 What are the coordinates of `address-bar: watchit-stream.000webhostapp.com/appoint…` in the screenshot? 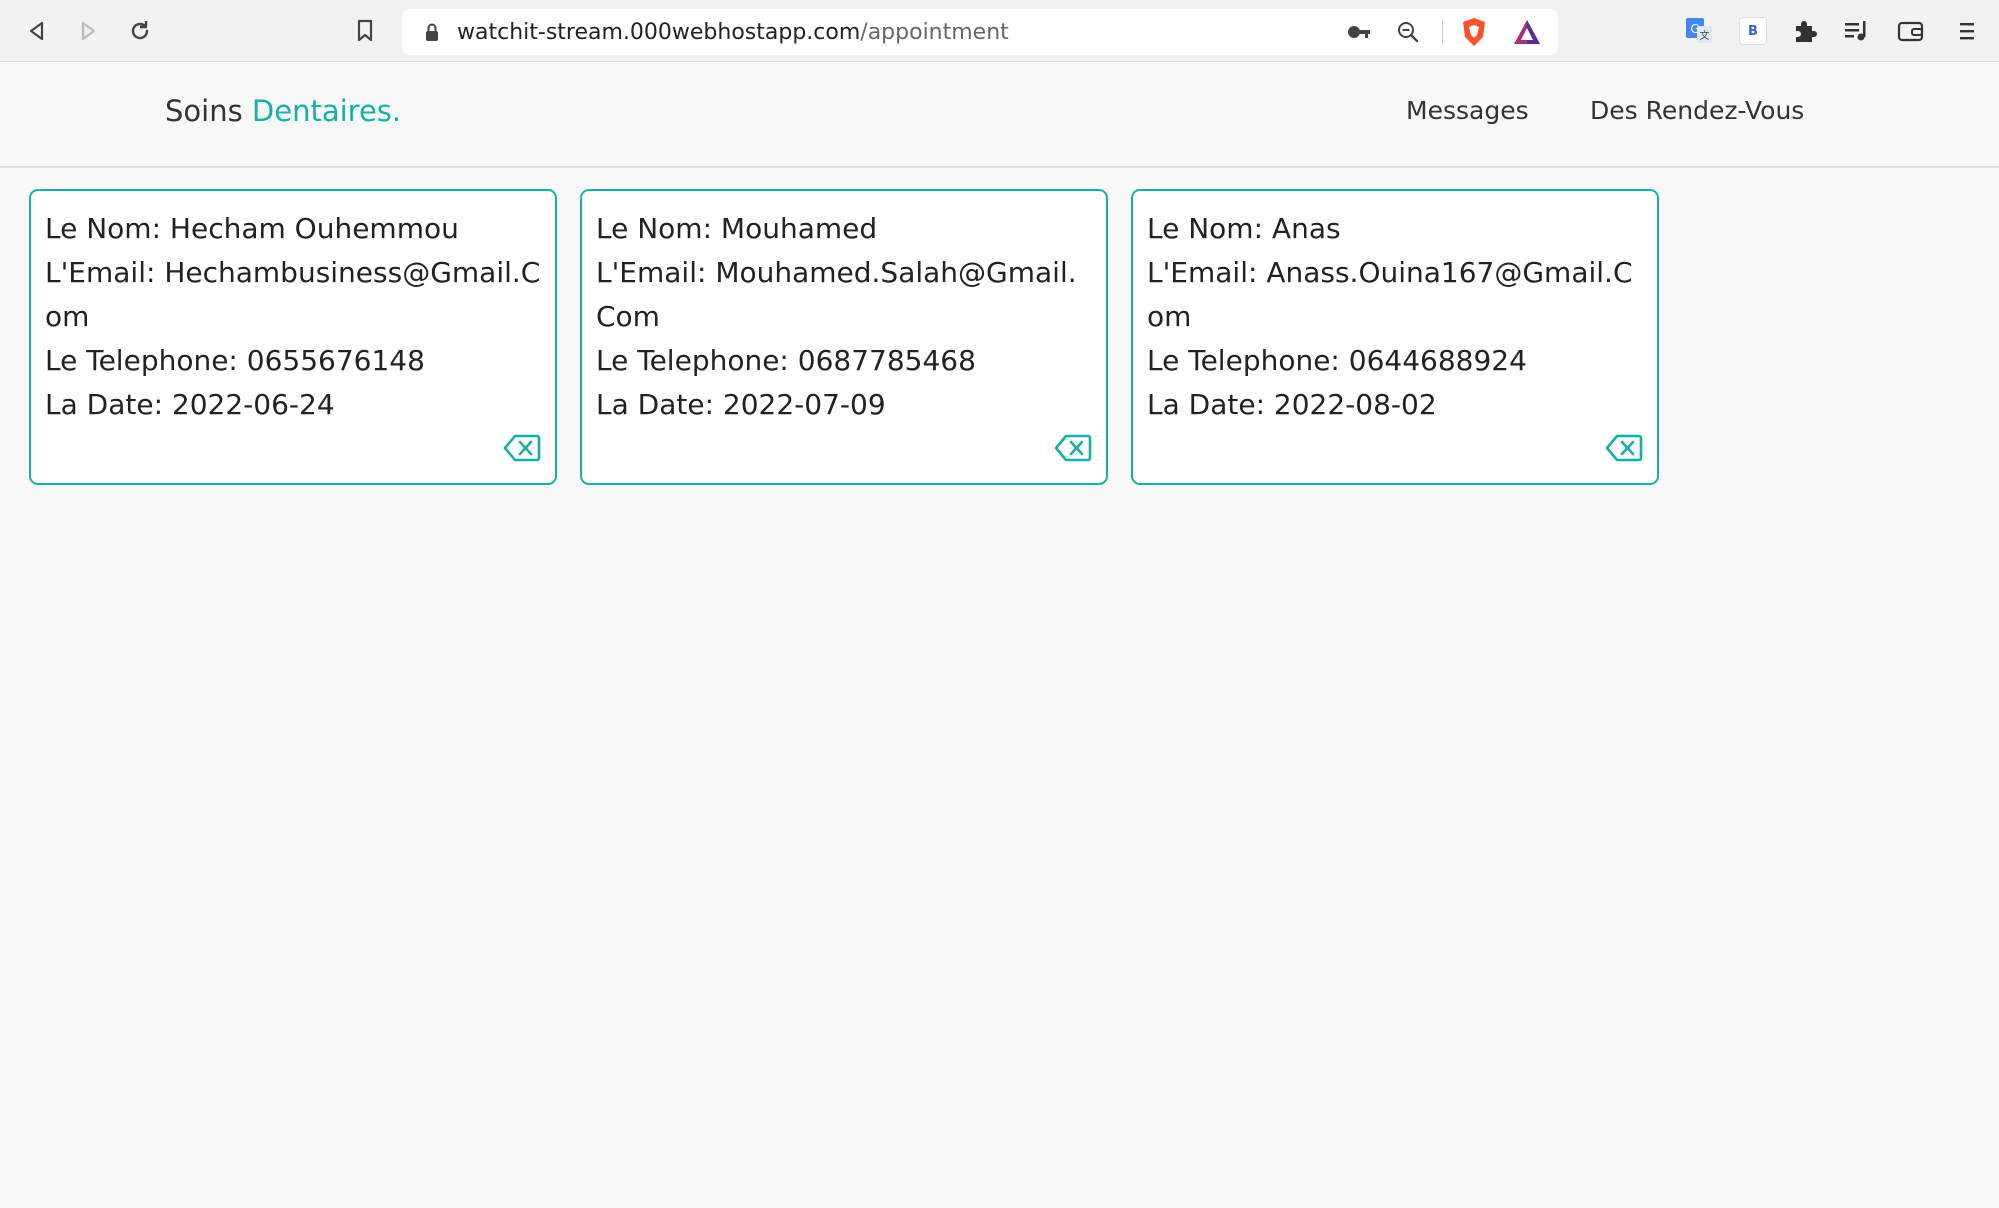 It's located at (980, 32).